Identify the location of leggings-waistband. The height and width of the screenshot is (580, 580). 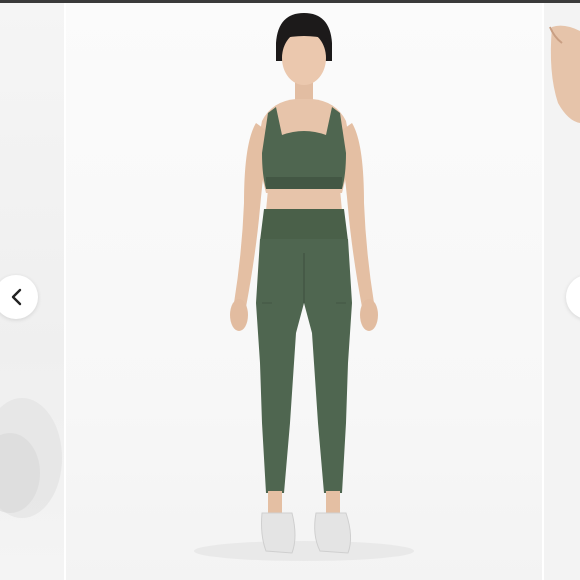
(304, 225).